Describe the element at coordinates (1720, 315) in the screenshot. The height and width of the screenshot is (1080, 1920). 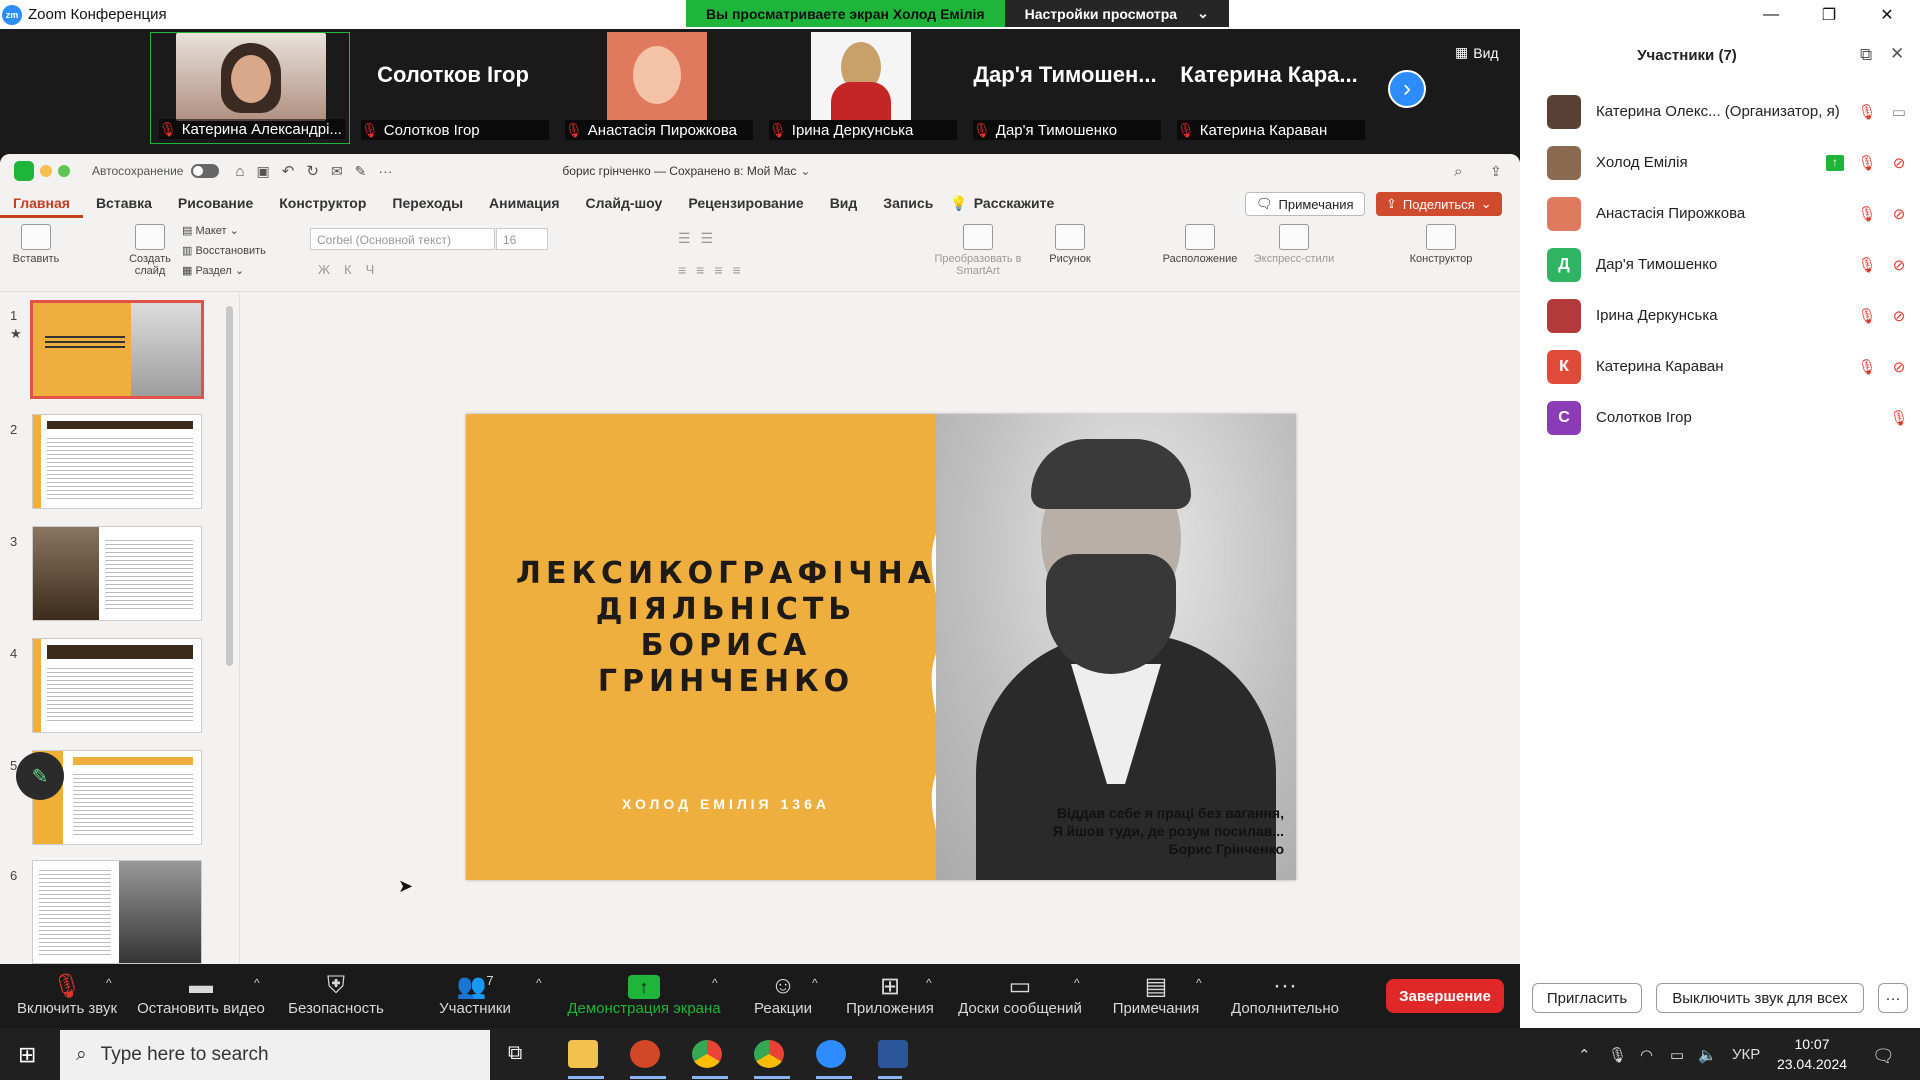
I see `participant-row: Ірина Деркунська 🎙 ⊘` at that location.